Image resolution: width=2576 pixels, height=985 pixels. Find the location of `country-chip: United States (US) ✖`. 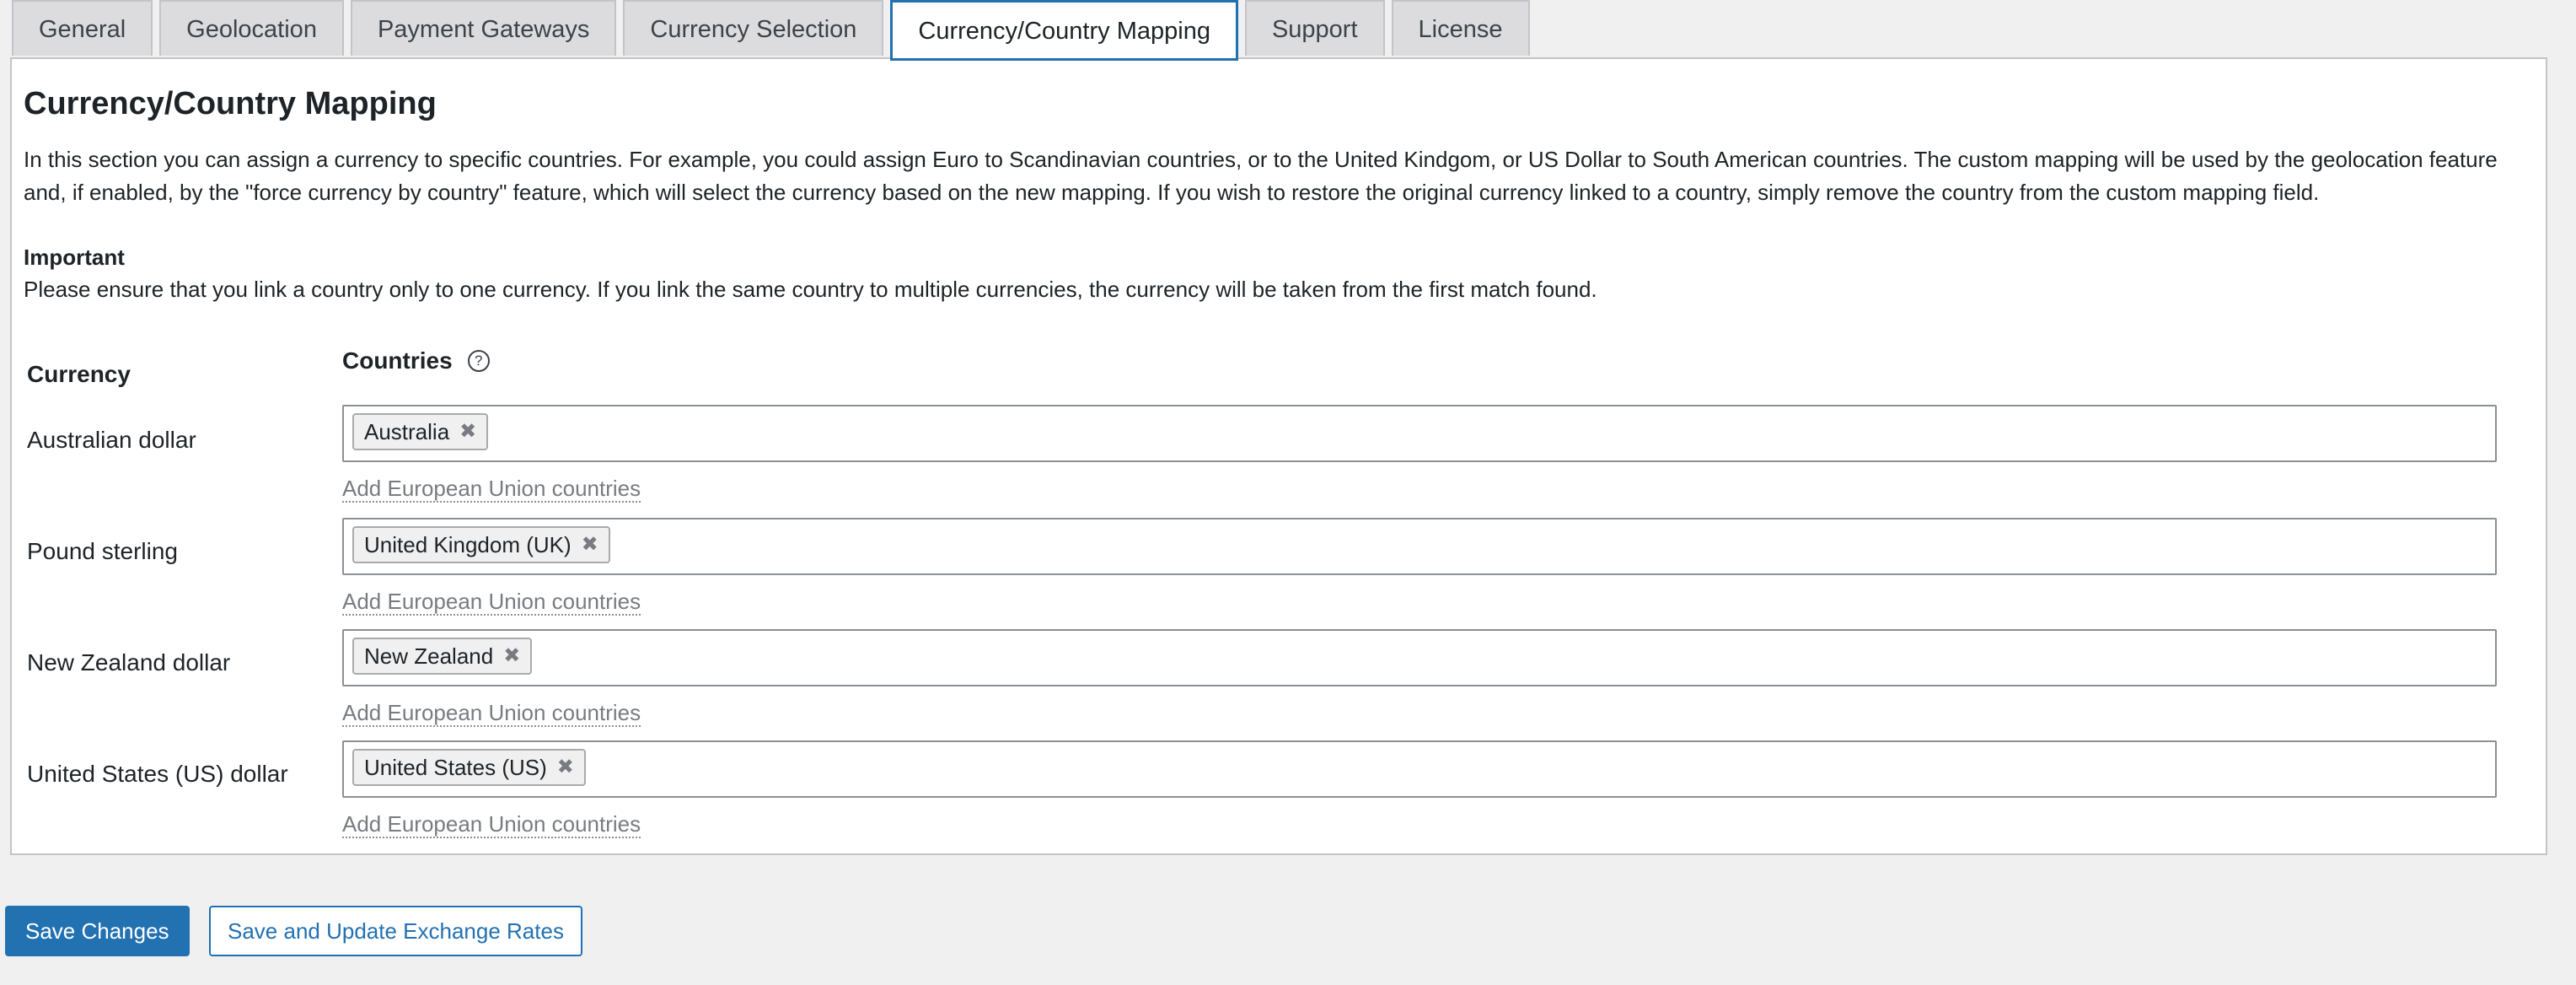

country-chip: United States (US) ✖ is located at coordinates (469, 768).